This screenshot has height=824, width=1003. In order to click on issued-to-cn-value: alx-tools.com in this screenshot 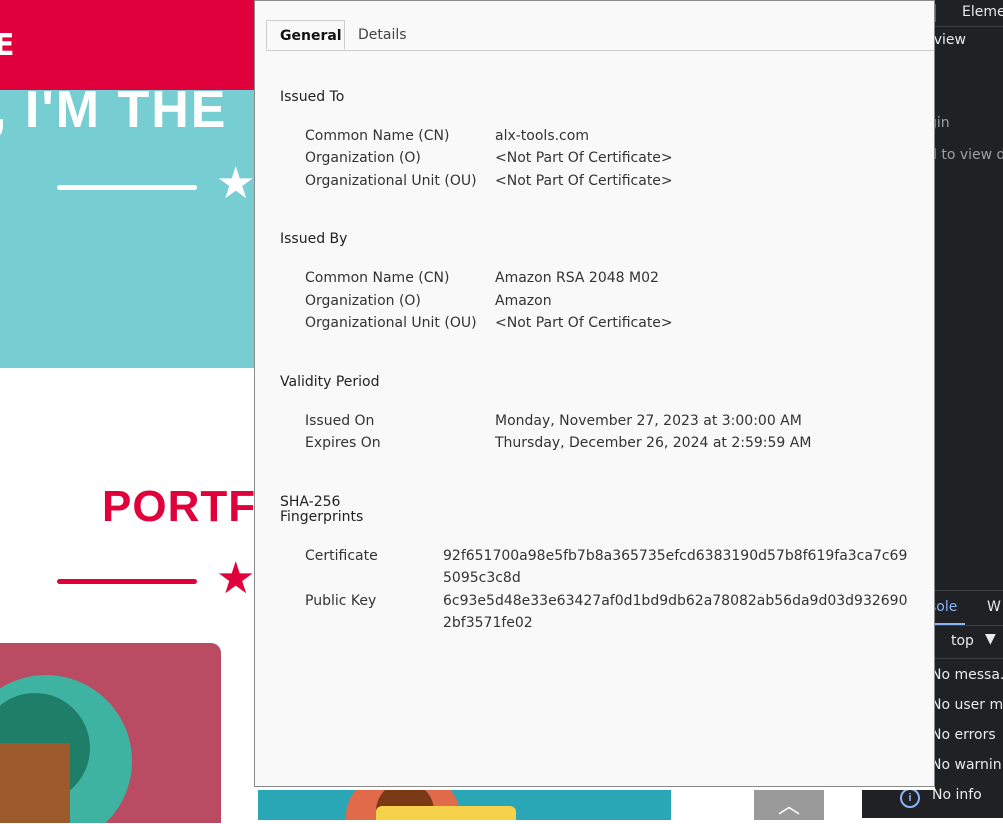, I will do `click(542, 136)`.